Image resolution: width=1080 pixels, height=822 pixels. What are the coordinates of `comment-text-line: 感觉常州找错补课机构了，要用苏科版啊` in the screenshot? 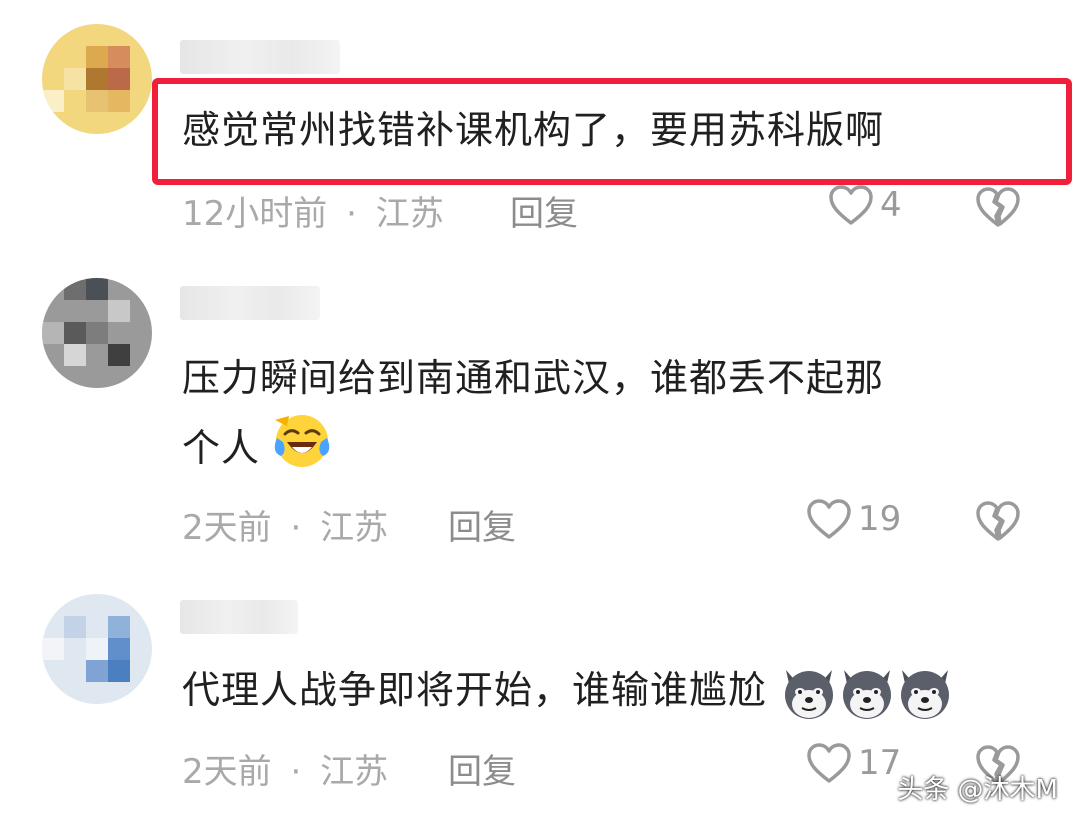 It's located at (533, 130).